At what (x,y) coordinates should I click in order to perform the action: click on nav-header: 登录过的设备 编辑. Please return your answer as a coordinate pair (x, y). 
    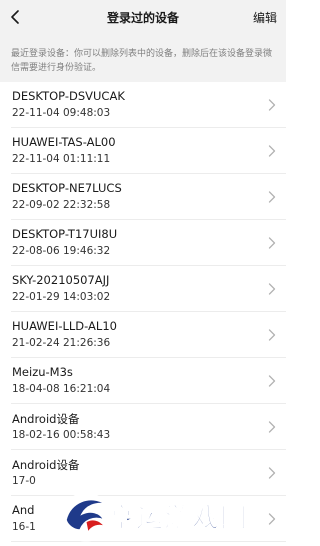
    Looking at the image, I should click on (143, 18).